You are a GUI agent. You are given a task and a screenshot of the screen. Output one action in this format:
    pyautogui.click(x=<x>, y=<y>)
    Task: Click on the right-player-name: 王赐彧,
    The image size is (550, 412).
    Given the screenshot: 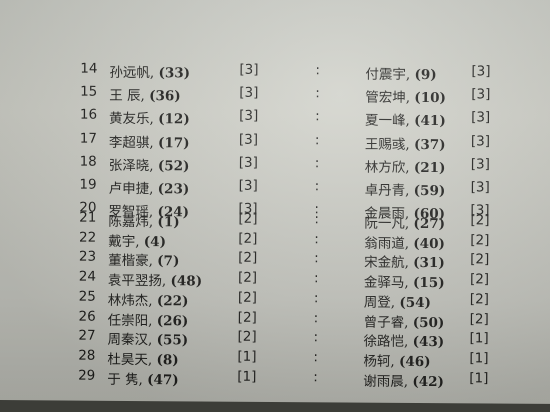 What is the action you would take?
    pyautogui.click(x=387, y=144)
    